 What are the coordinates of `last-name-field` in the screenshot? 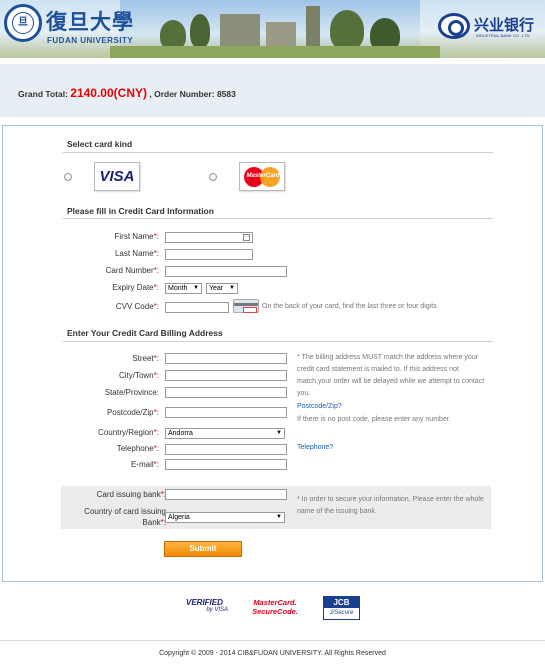 It's located at (209, 254).